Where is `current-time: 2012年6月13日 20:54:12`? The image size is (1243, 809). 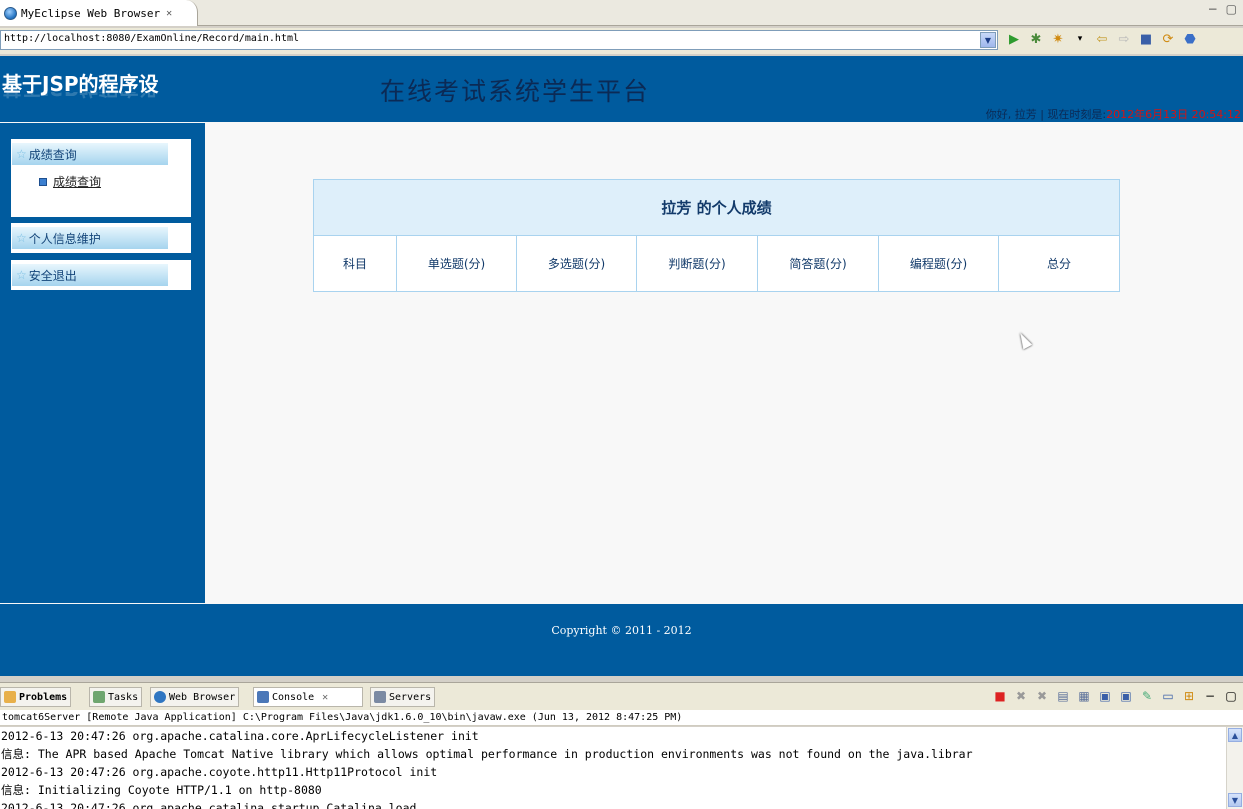 current-time: 2012年6月13日 20:54:12 is located at coordinates (1173, 114).